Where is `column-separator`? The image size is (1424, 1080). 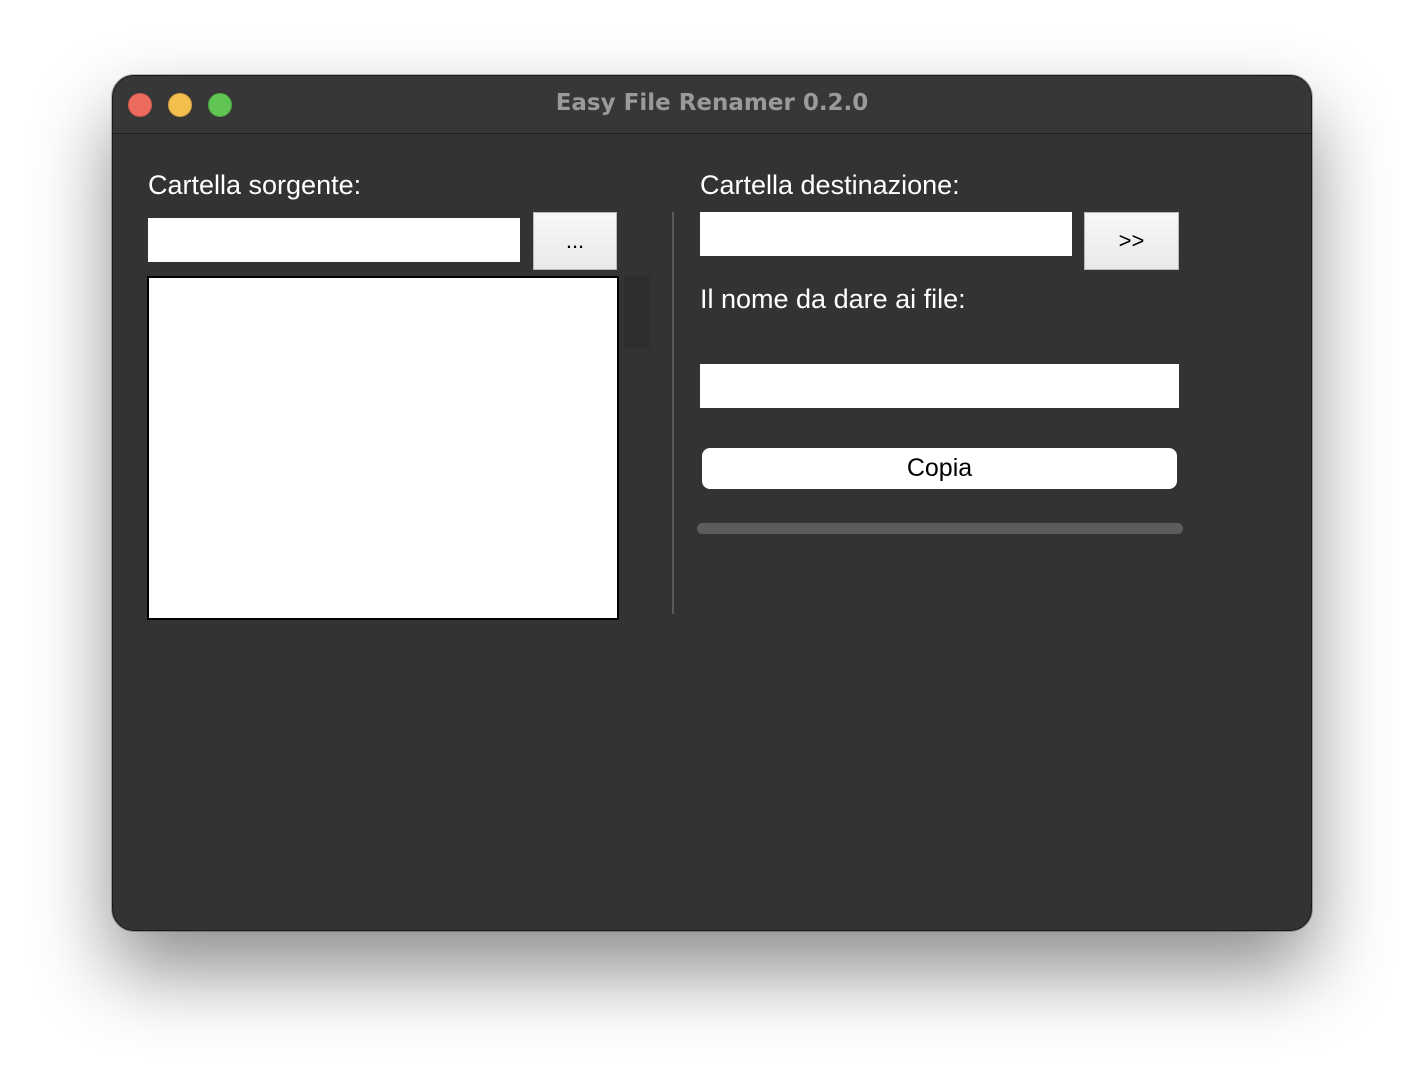 column-separator is located at coordinates (673, 413).